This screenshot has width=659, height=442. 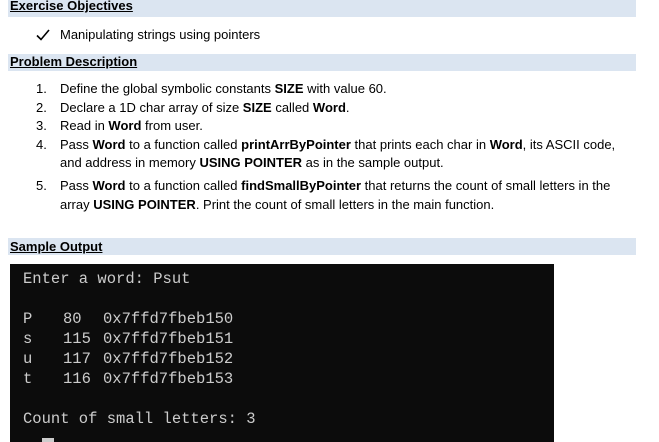 I want to click on task-text: Read in, so click(x=84, y=126).